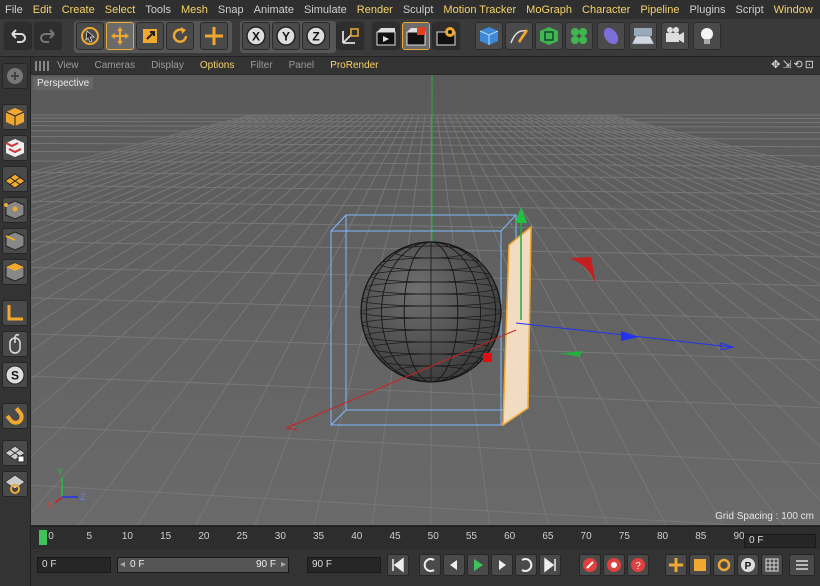 Image resolution: width=820 pixels, height=586 pixels. What do you see at coordinates (15, 313) in the screenshot?
I see `enable-axis-button` at bounding box center [15, 313].